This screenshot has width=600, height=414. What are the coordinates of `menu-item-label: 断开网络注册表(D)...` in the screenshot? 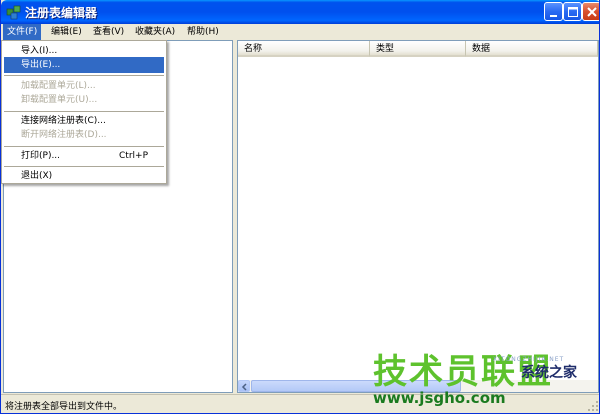 It's located at (64, 135).